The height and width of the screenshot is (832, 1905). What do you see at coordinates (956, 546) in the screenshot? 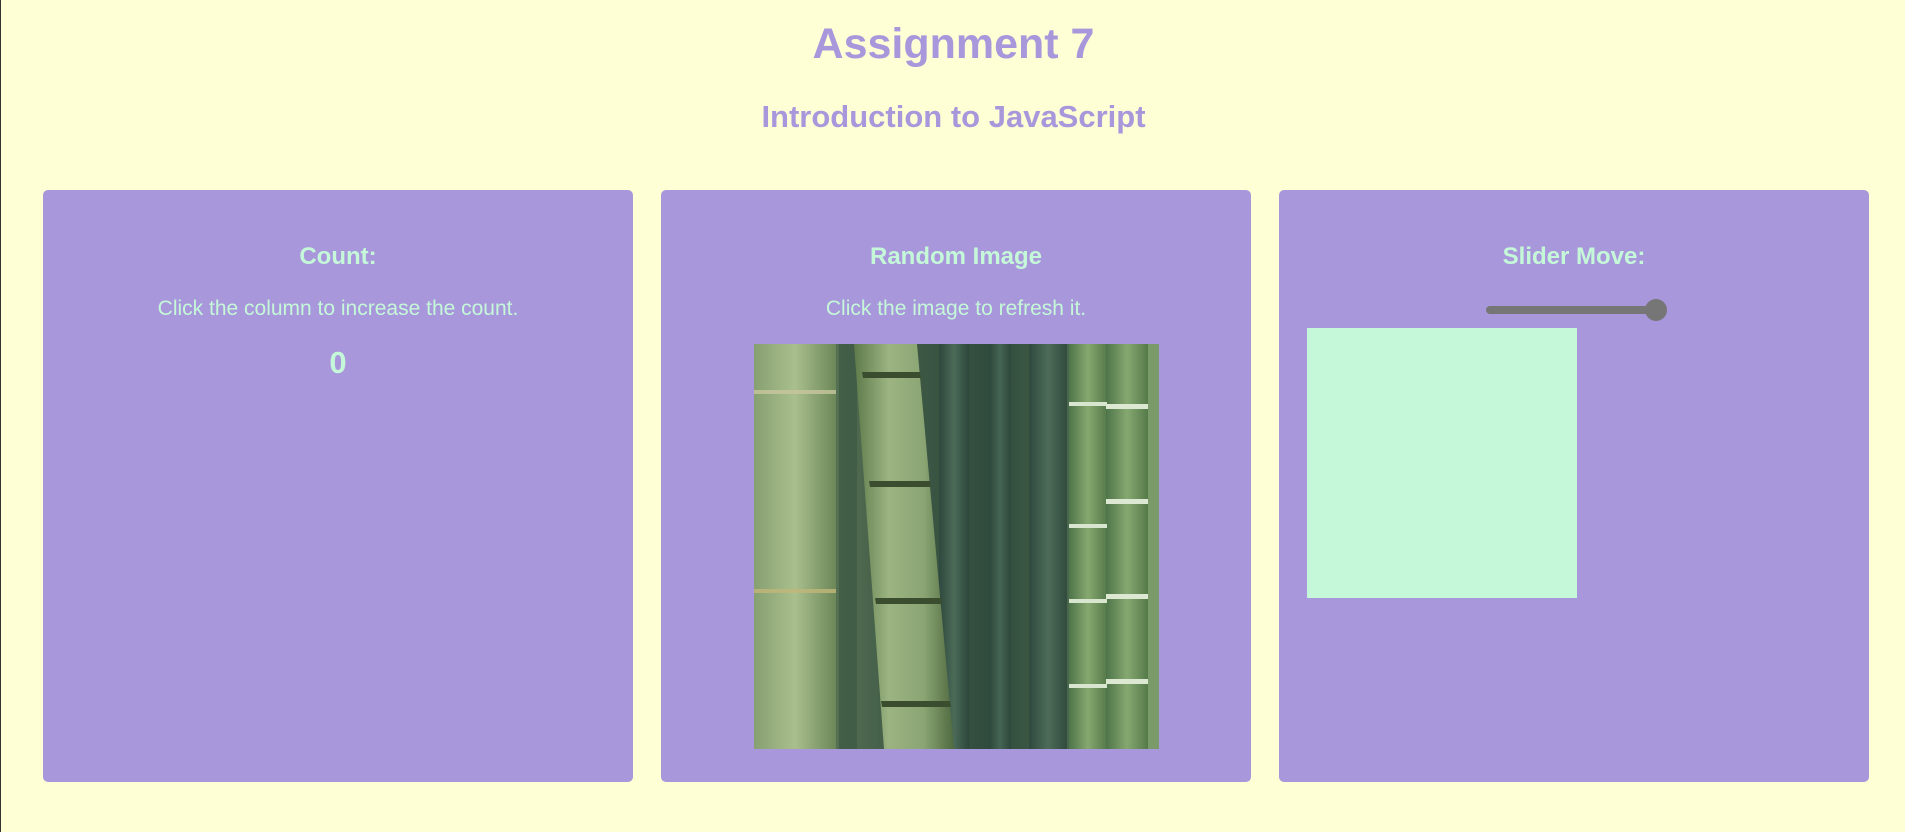
I see `random-image` at bounding box center [956, 546].